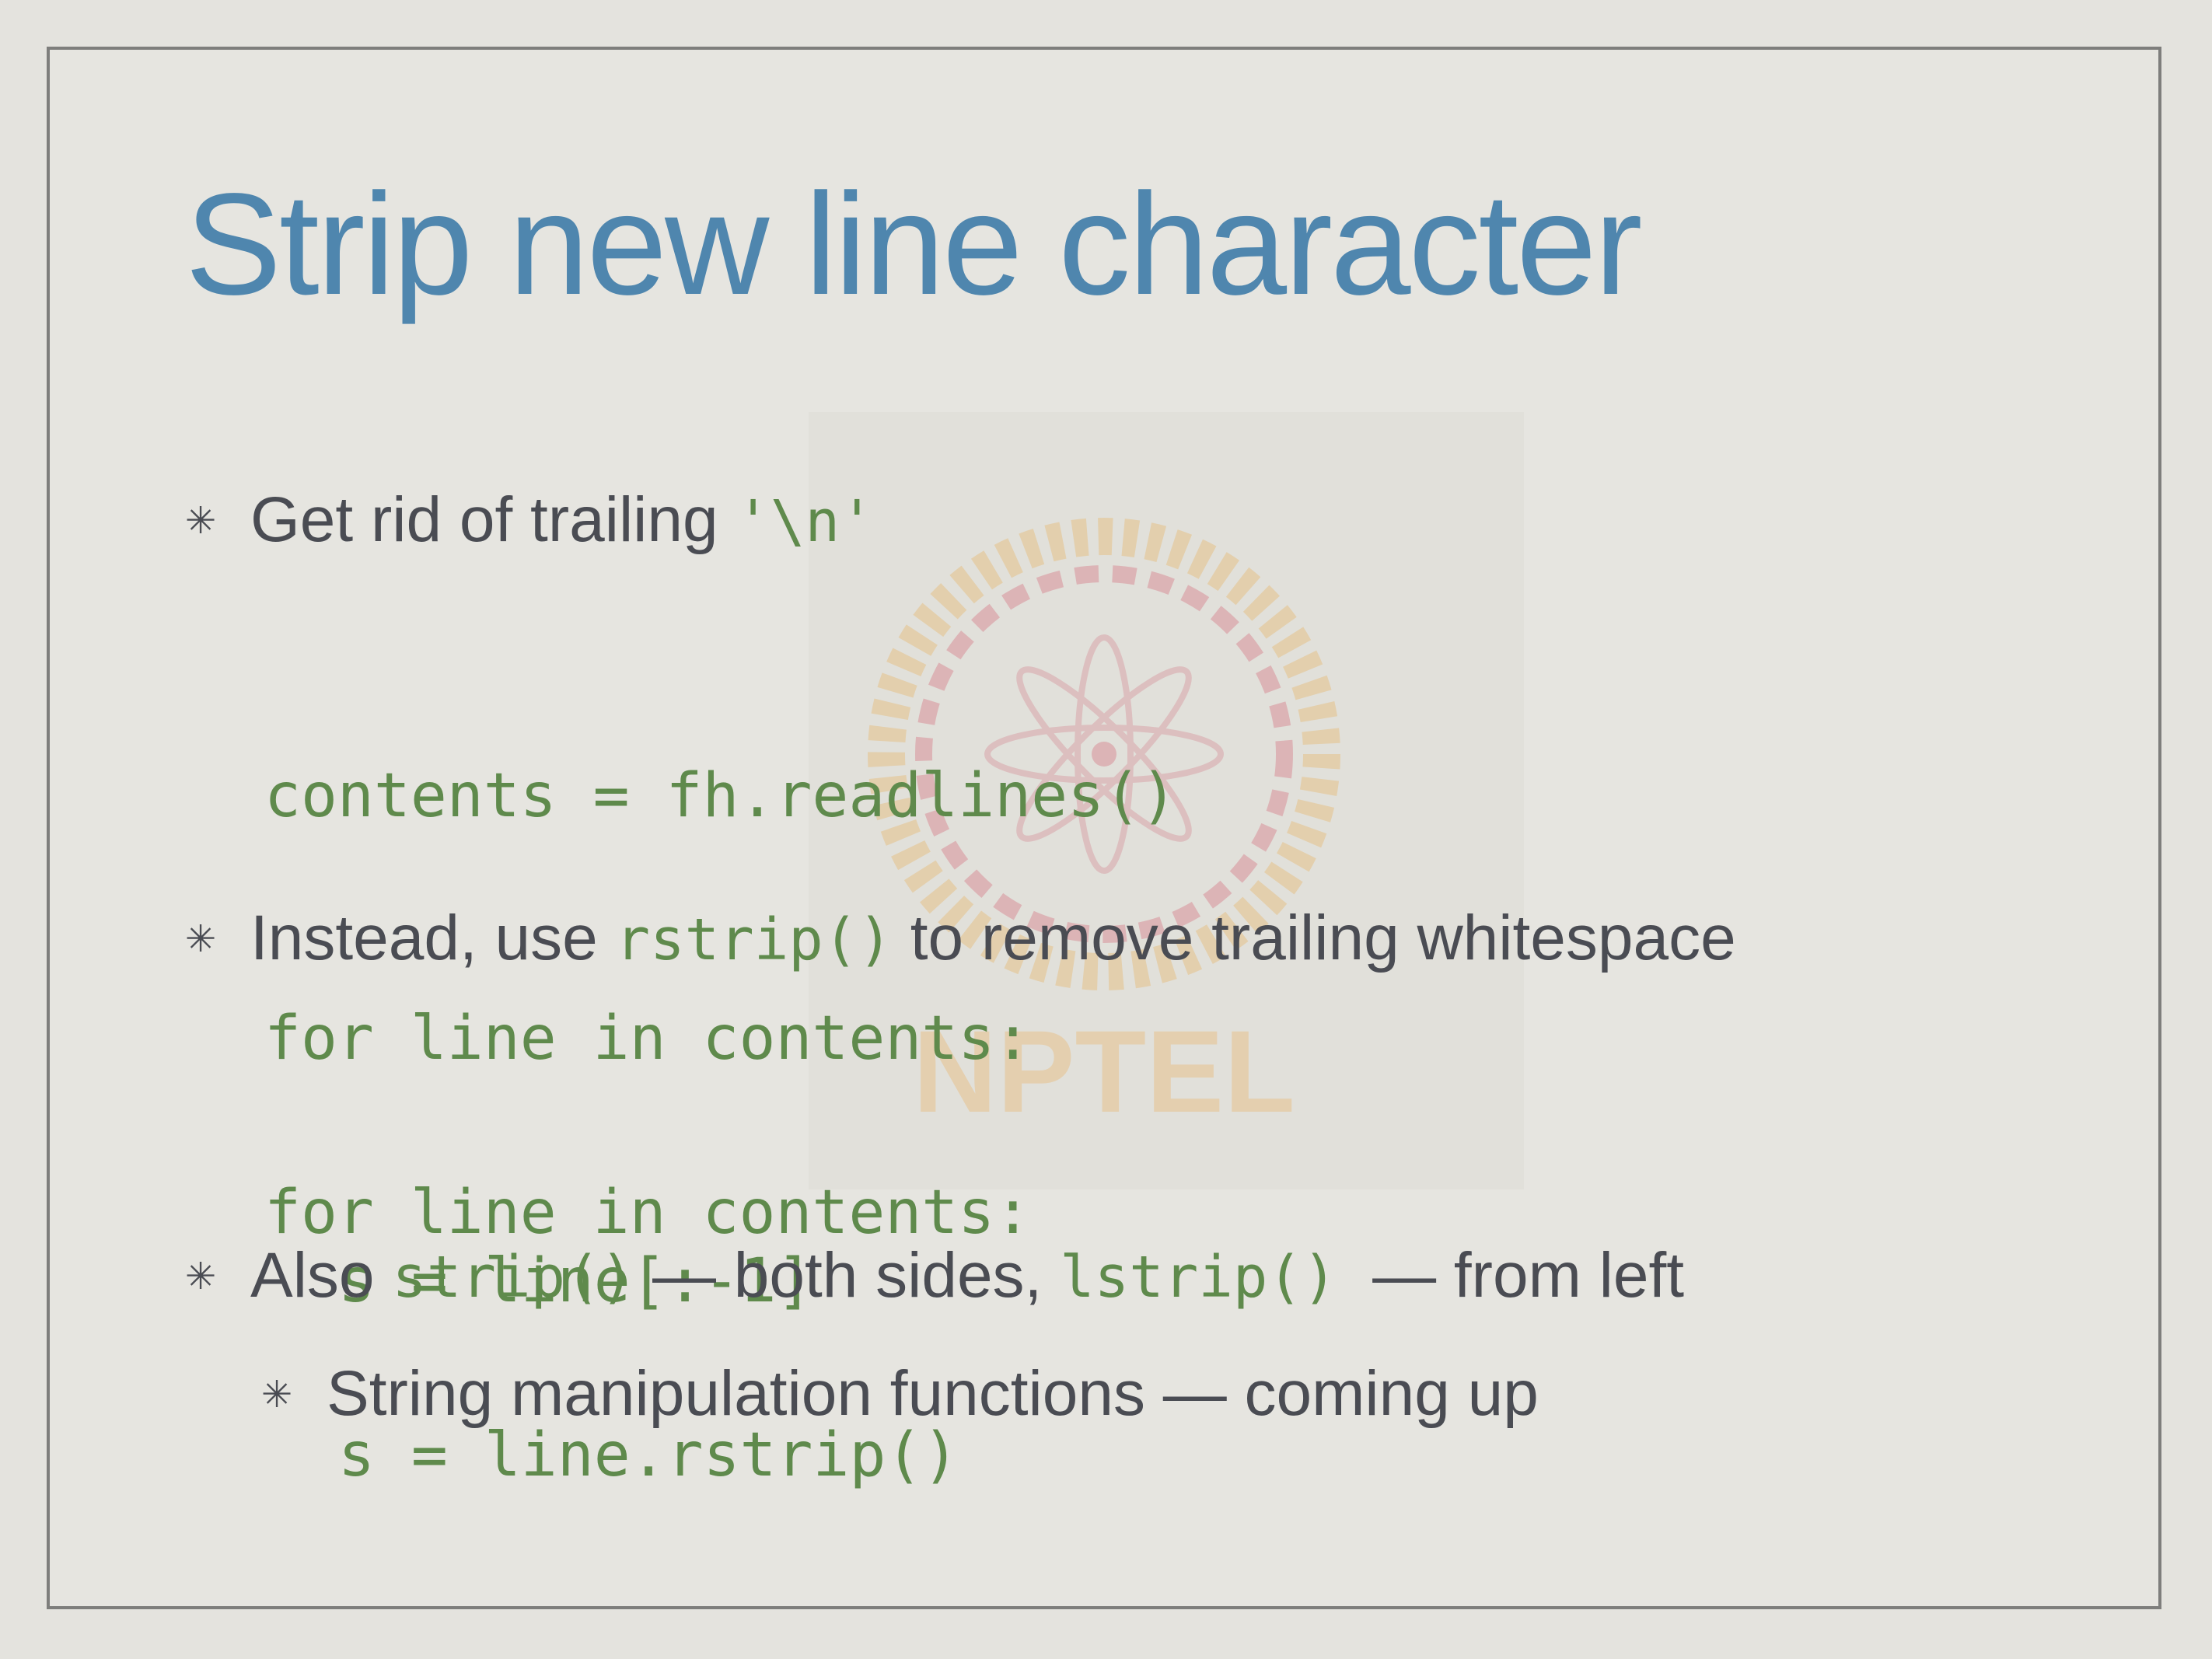 The image size is (2212, 1659). What do you see at coordinates (513, 1277) in the screenshot?
I see `bullet-code: strip()` at bounding box center [513, 1277].